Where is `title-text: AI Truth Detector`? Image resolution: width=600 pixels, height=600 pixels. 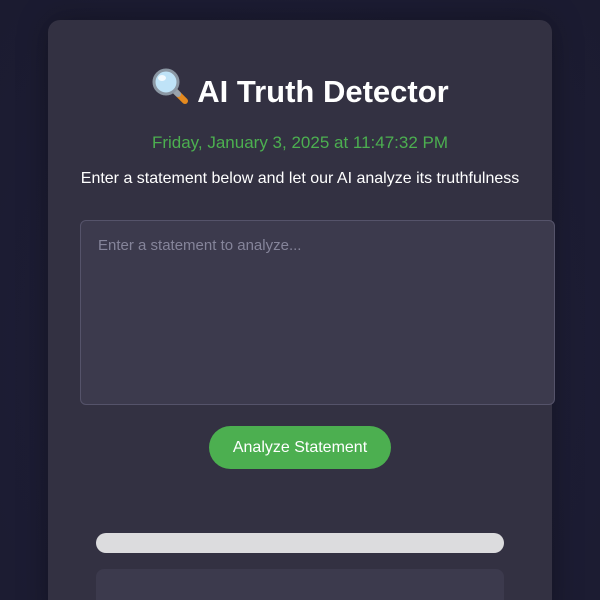 title-text: AI Truth Detector is located at coordinates (323, 91).